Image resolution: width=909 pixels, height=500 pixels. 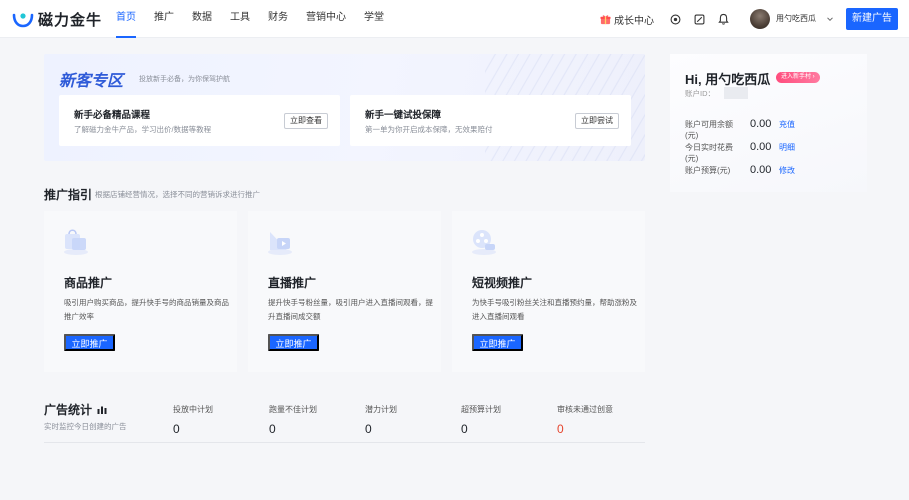 I want to click on user-info: 用勺吃西瓜, so click(x=796, y=19).